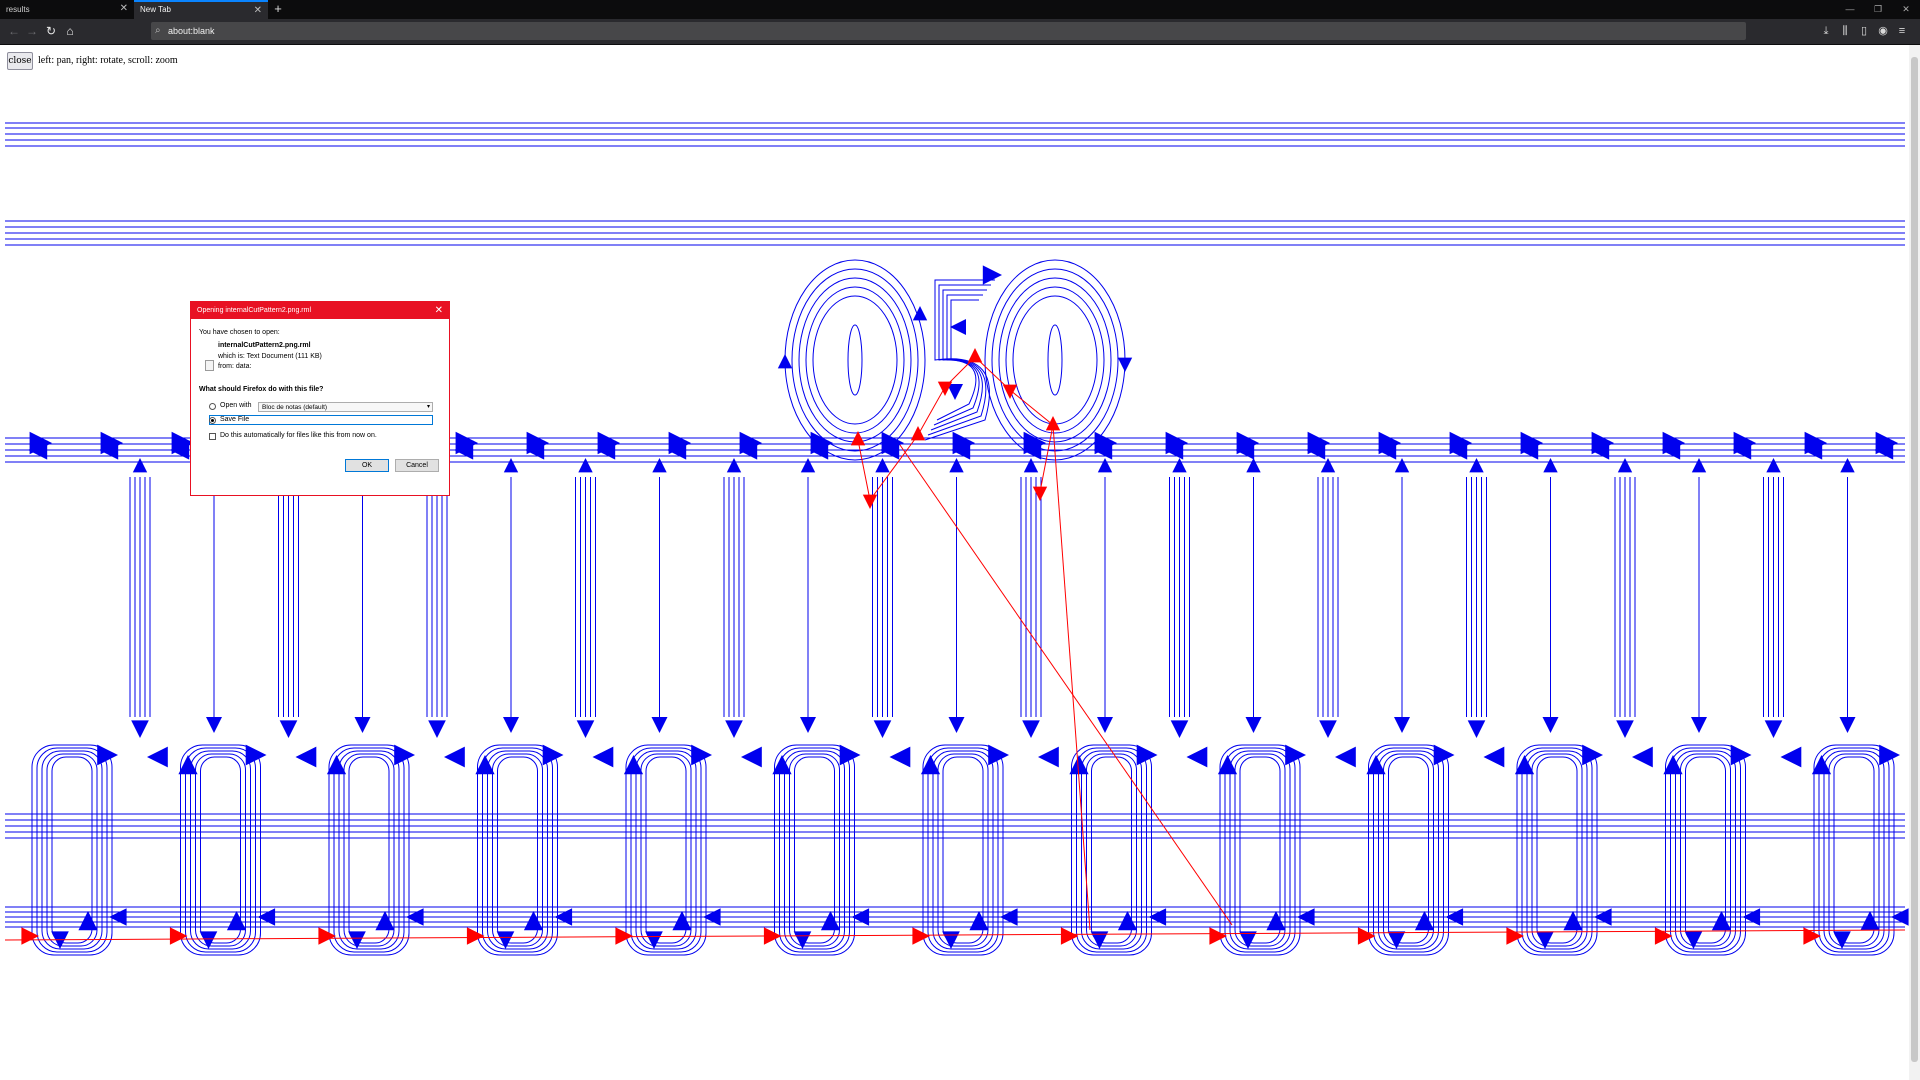 Image resolution: width=1920 pixels, height=1080 pixels. Describe the element at coordinates (212, 420) in the screenshot. I see `save-file-radio` at that location.